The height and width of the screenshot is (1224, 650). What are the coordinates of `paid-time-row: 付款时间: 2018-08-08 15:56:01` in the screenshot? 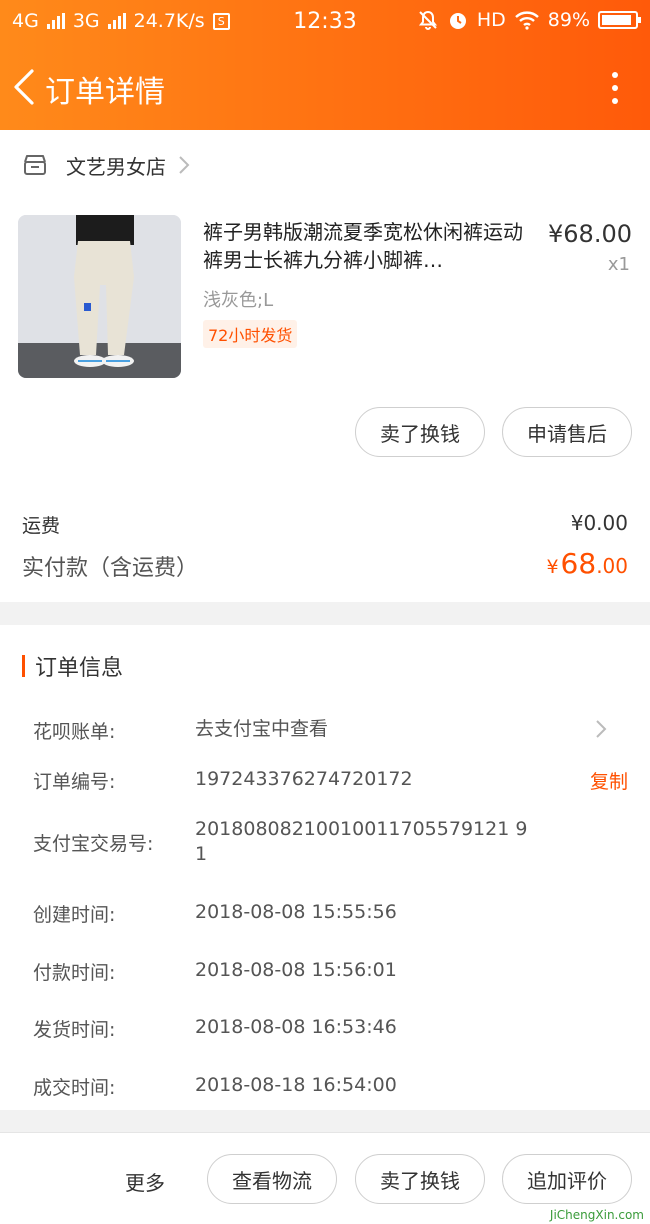 It's located at (333, 973).